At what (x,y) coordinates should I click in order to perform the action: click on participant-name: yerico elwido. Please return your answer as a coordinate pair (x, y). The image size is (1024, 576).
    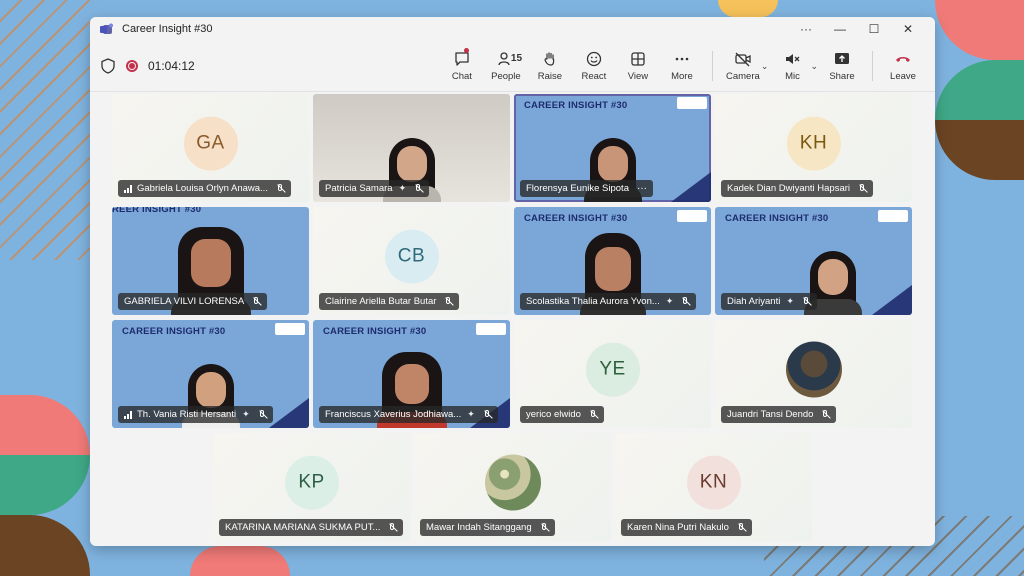
    Looking at the image, I should click on (553, 414).